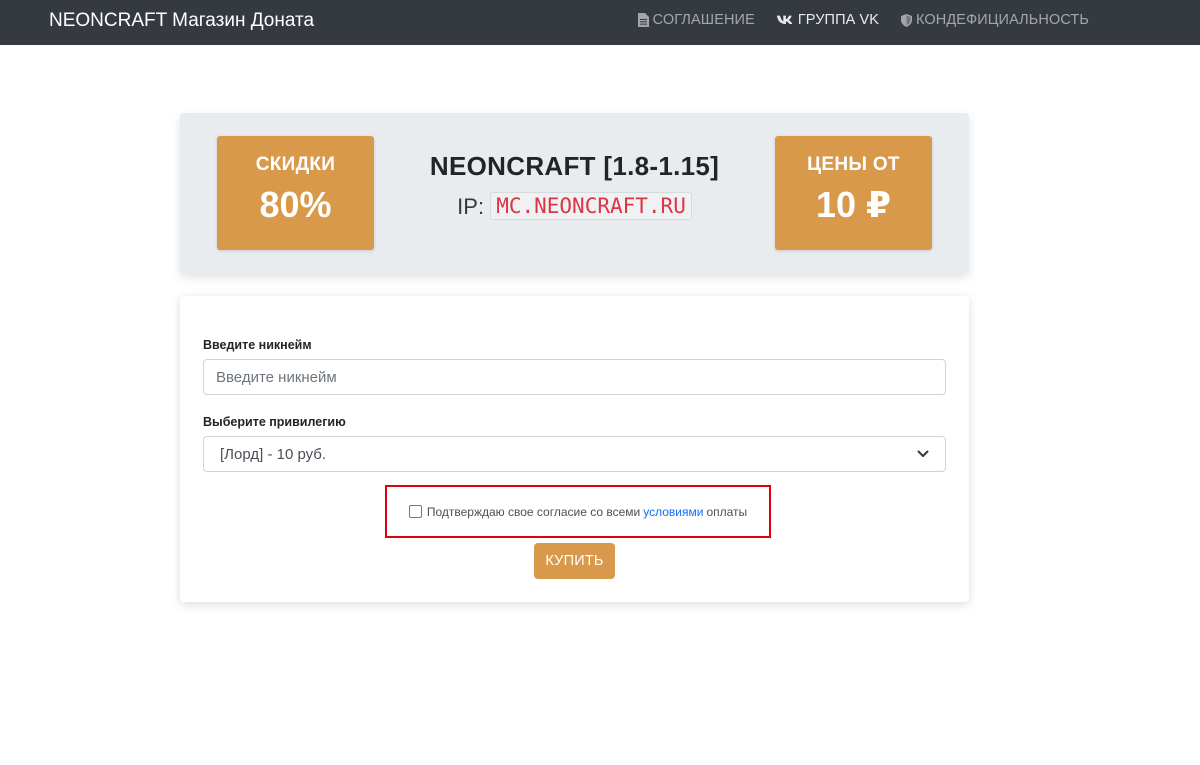 The image size is (1200, 765). Describe the element at coordinates (257, 345) in the screenshot. I see `nickname-label: Введите никнейм` at that location.